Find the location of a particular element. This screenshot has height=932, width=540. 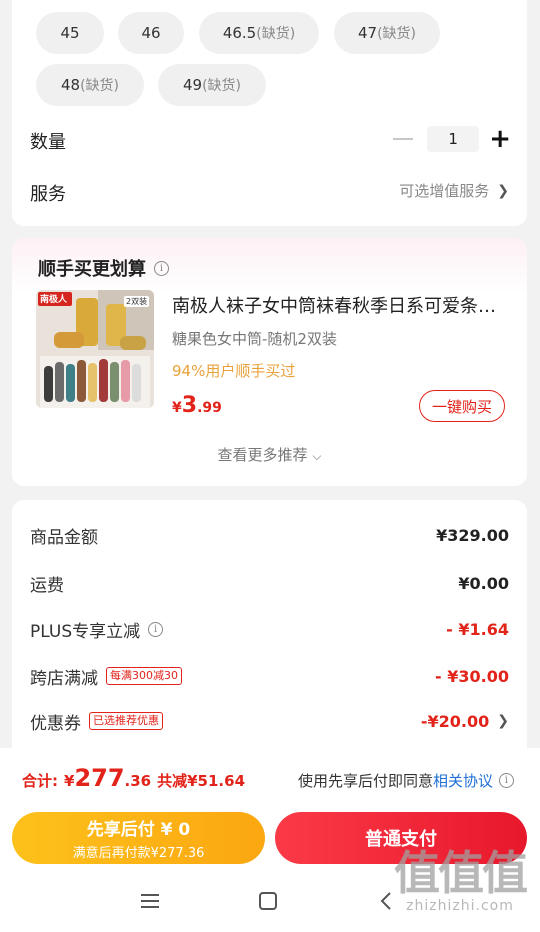

price-row-label-wrap: PLUS专享立减 i is located at coordinates (97, 629).